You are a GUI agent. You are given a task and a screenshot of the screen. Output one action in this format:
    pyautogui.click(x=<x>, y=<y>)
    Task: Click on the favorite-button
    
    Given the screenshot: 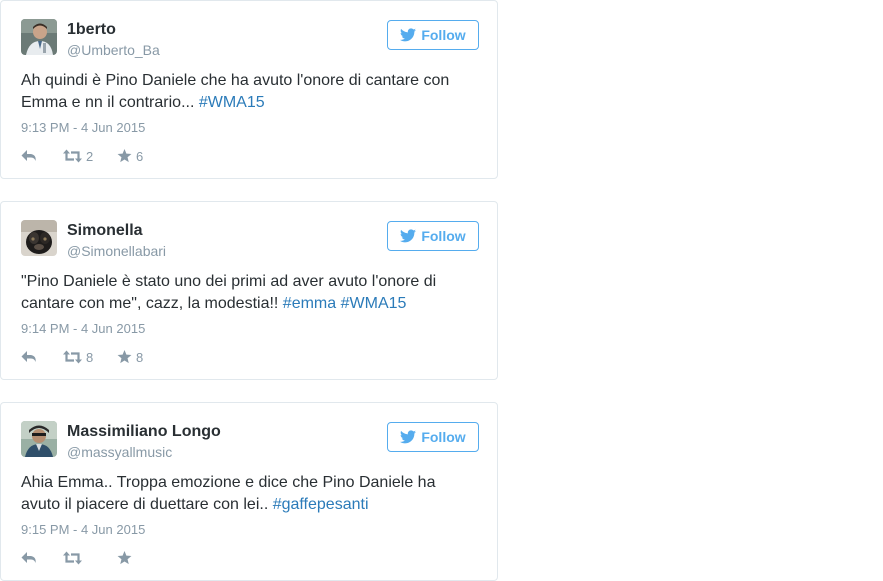 What is the action you would take?
    pyautogui.click(x=137, y=558)
    